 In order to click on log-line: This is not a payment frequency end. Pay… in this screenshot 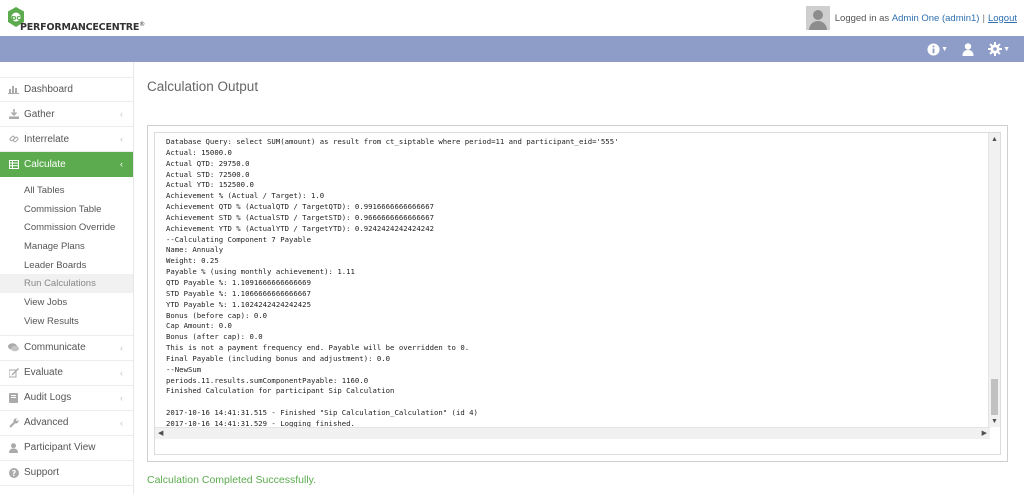, I will do `click(318, 348)`.